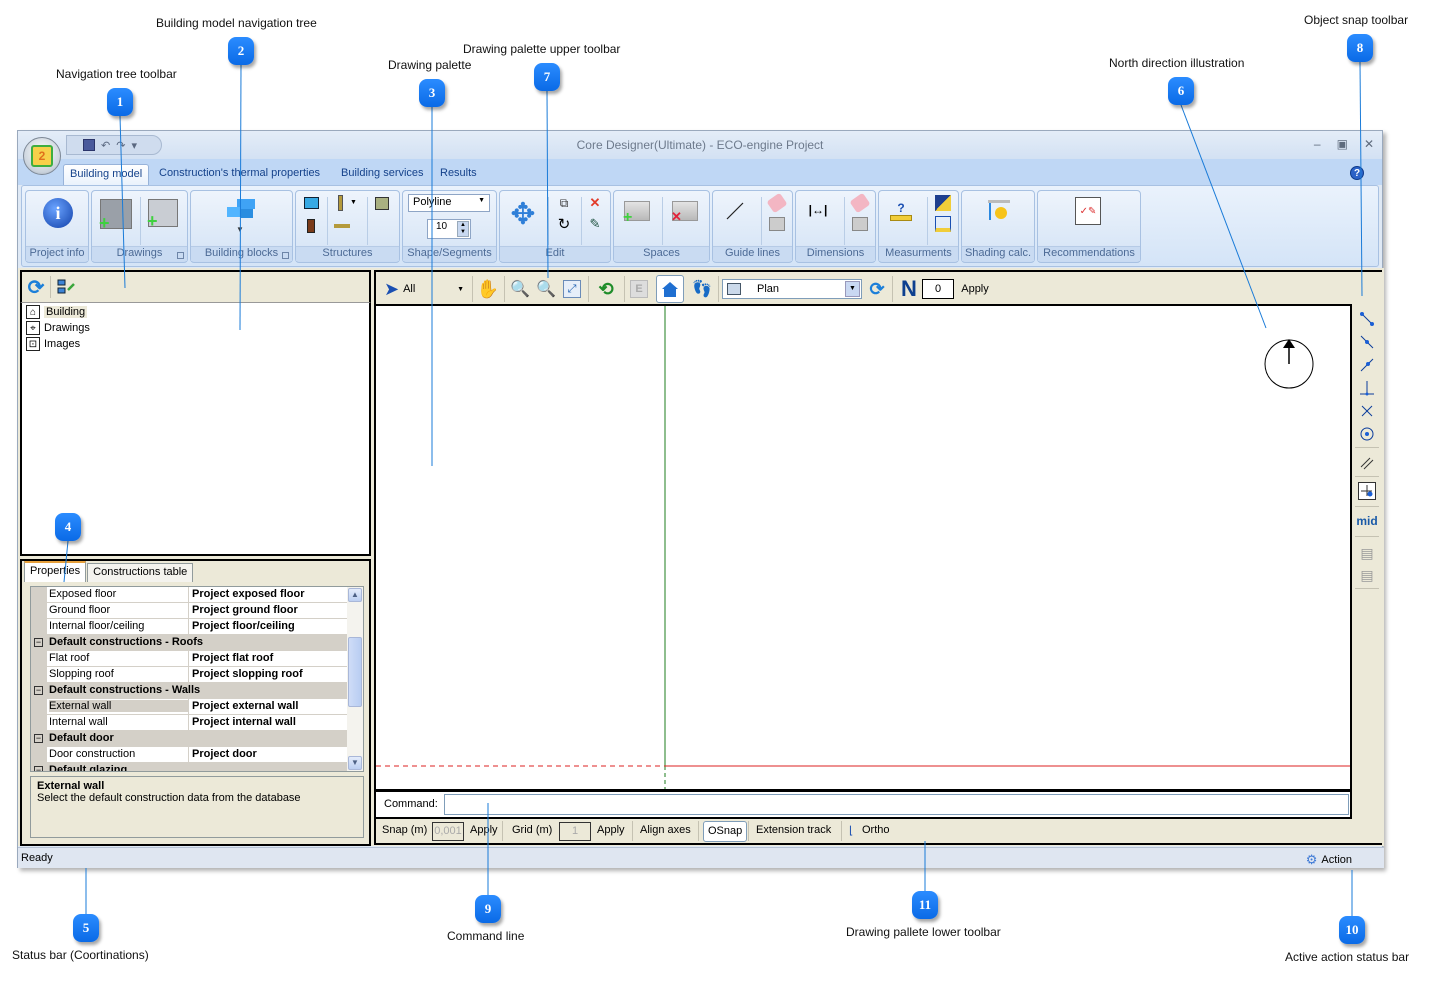  I want to click on help-icon: ?, so click(1357, 173).